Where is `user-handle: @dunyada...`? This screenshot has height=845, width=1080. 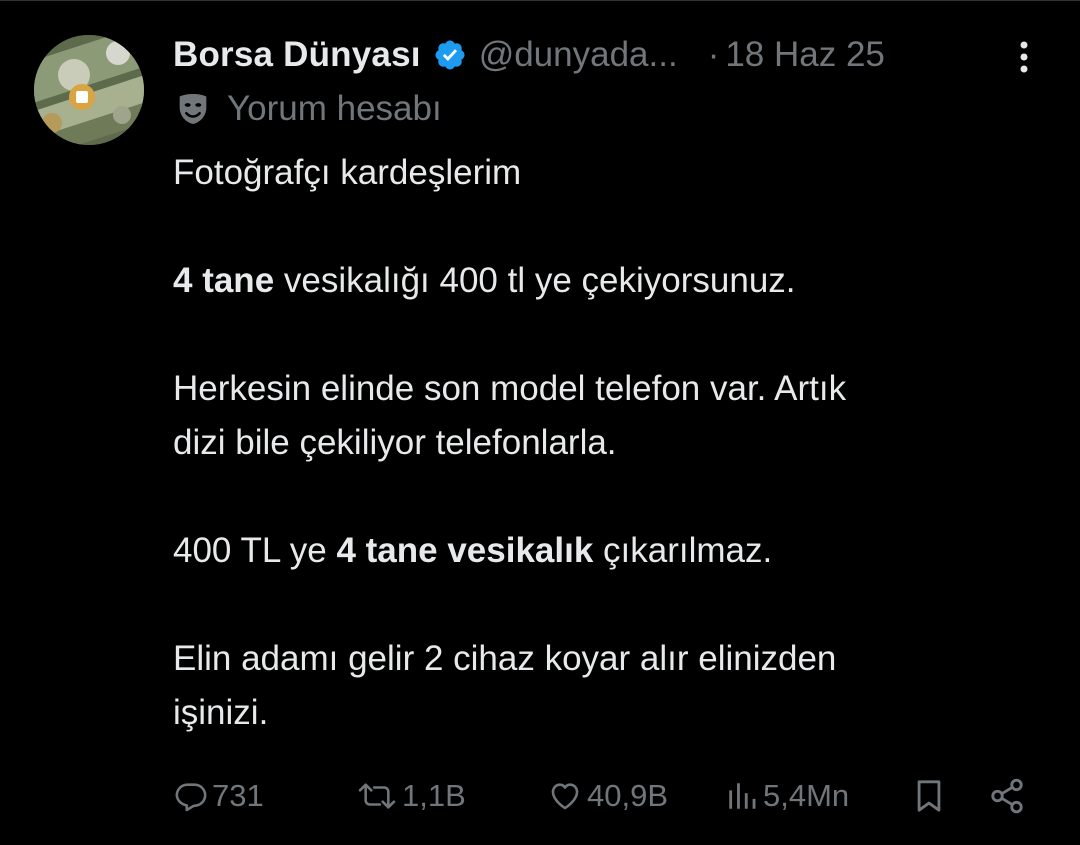 user-handle: @dunyada... is located at coordinates (578, 55).